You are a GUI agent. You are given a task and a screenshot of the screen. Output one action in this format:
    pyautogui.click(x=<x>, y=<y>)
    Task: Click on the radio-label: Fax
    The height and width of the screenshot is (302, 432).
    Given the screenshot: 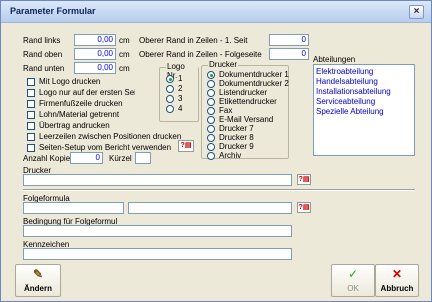 What is the action you would take?
    pyautogui.click(x=226, y=110)
    